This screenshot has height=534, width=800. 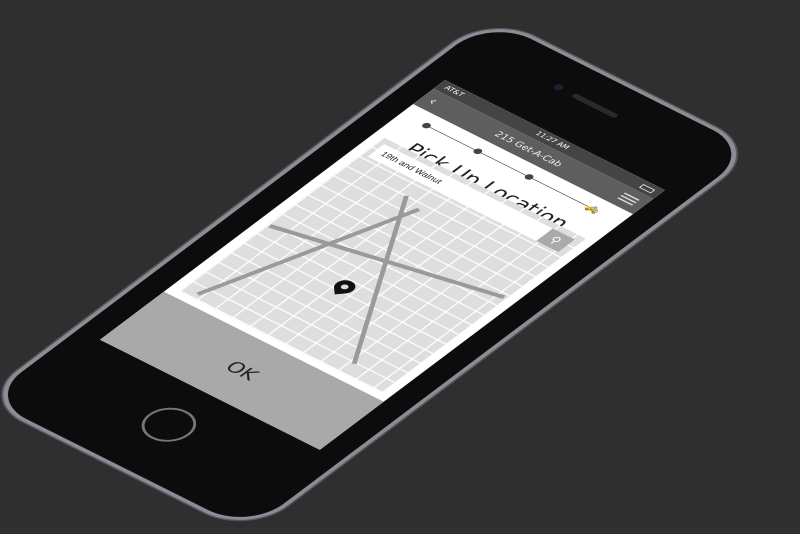 I want to click on back-button: ‹, so click(x=433, y=101).